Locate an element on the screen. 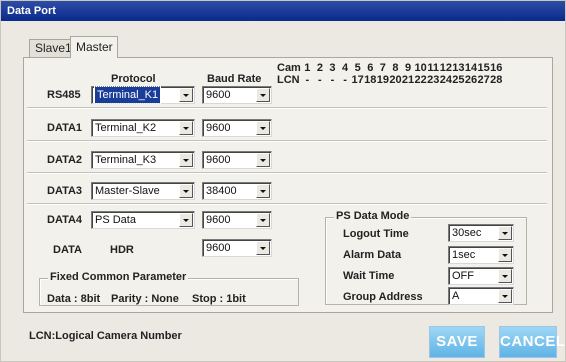 The height and width of the screenshot is (362, 566). logout-time-select: 30sec is located at coordinates (481, 233).